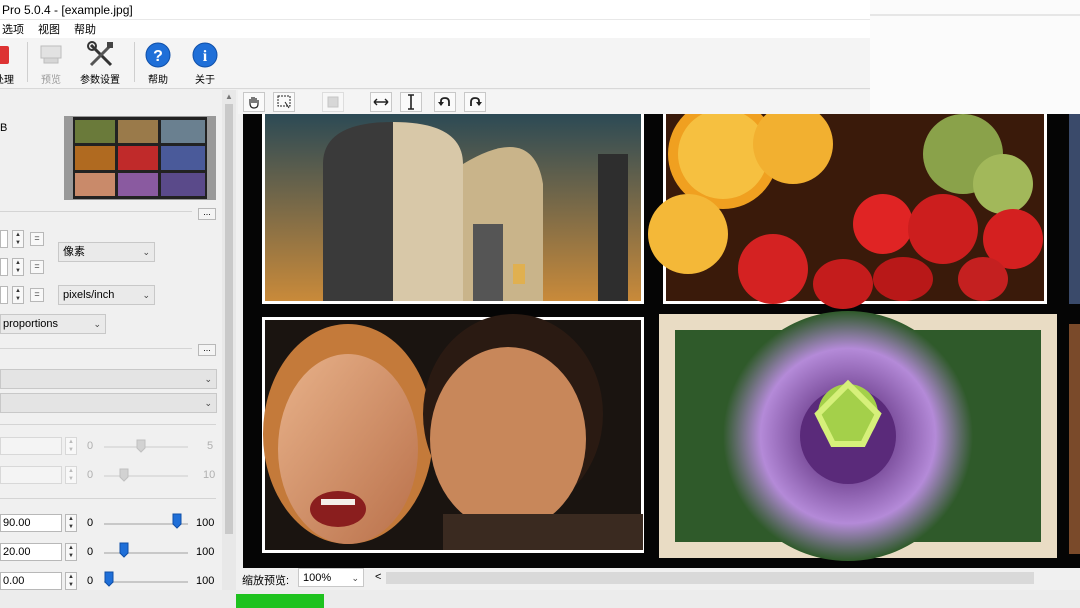 This screenshot has height=608, width=1080. What do you see at coordinates (124, 475) in the screenshot?
I see `radius-slider-thumb` at bounding box center [124, 475].